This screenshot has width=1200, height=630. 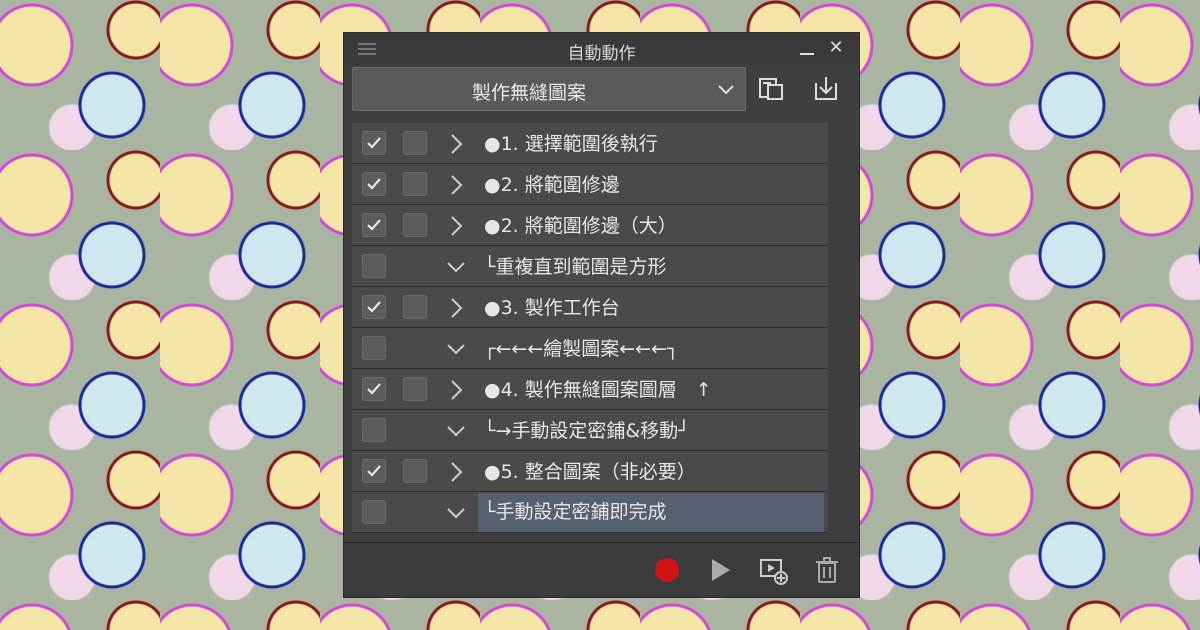 I want to click on action-row: └→手動設定密鋪&移動┘, so click(x=590, y=430).